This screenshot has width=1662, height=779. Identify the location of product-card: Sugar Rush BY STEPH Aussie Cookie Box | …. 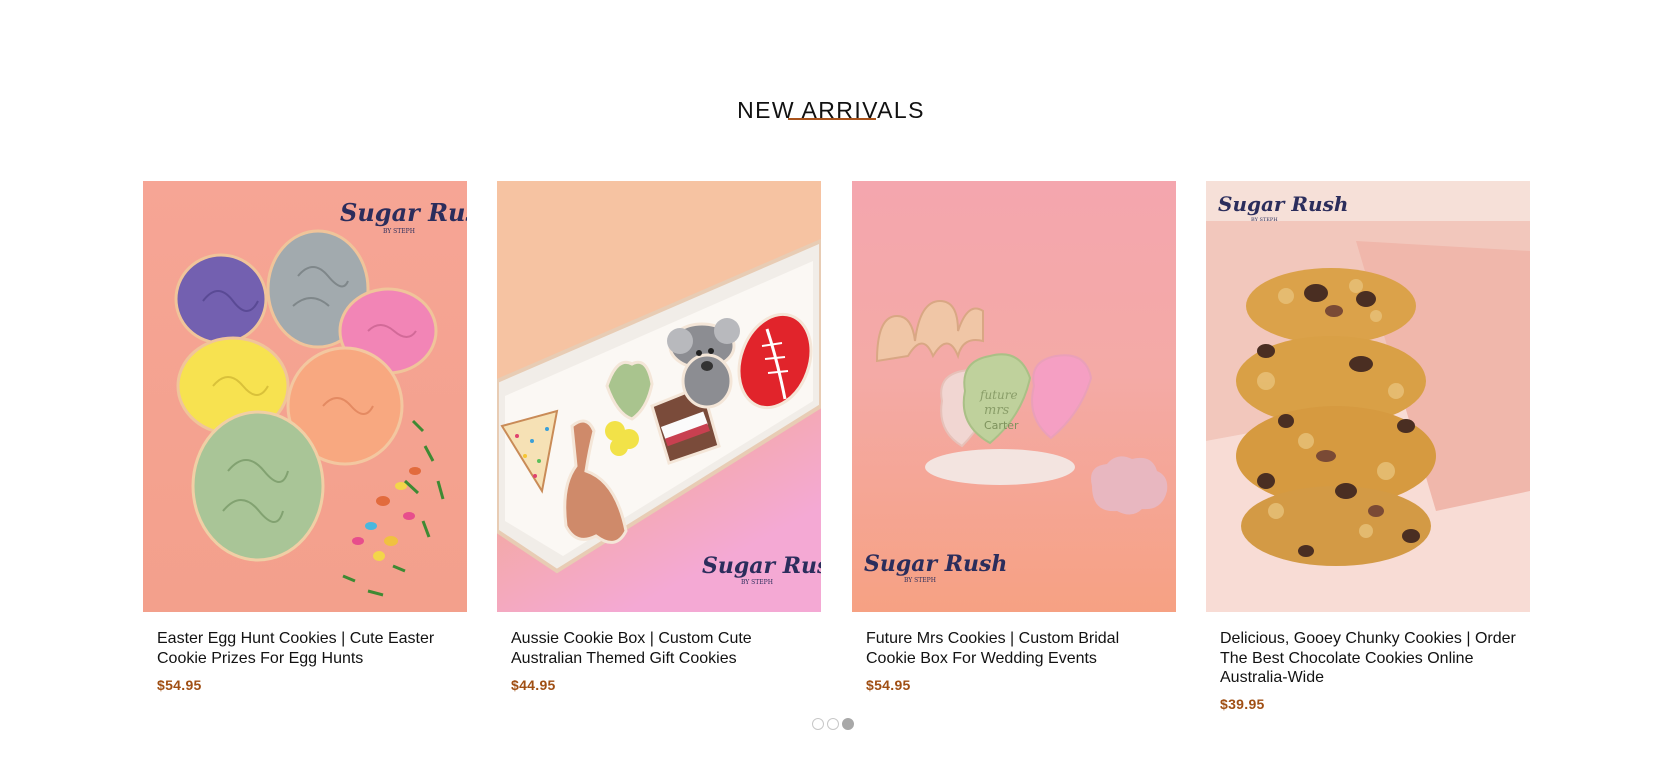
(659, 451).